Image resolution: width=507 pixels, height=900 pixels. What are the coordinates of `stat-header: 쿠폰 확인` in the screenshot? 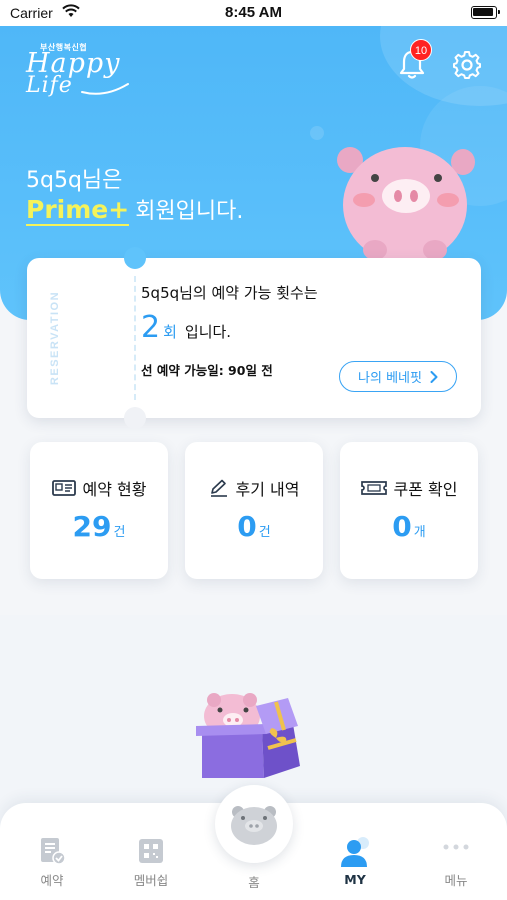 It's located at (409, 488).